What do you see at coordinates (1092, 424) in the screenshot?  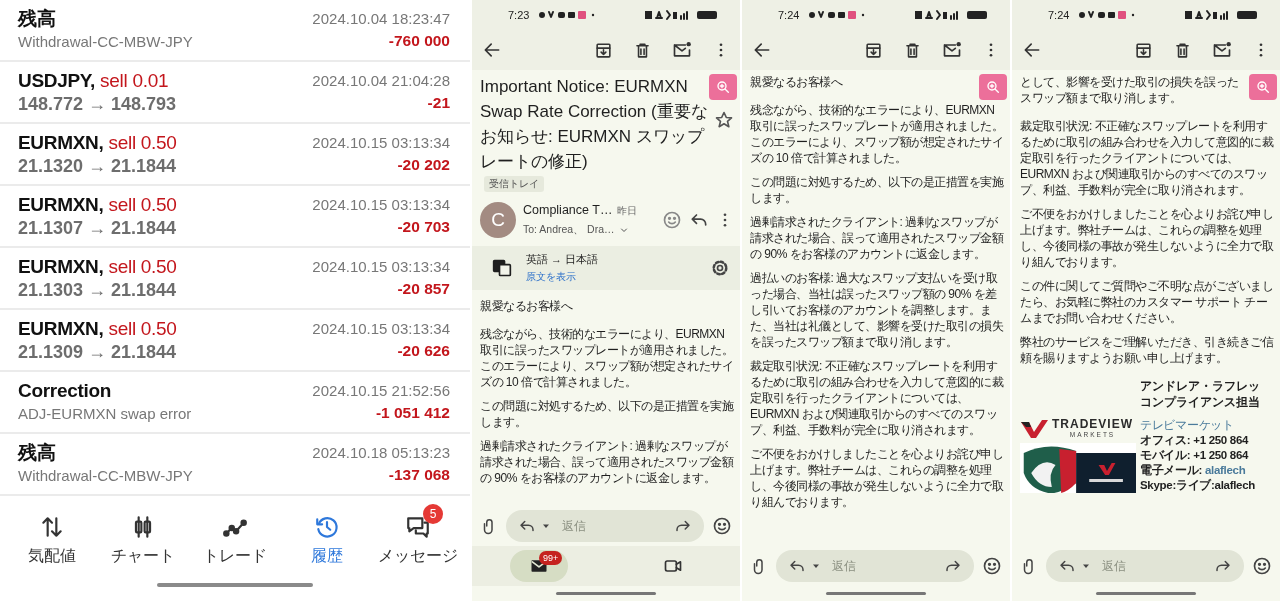 I see `logo-wordmark: TRADEVIEW` at bounding box center [1092, 424].